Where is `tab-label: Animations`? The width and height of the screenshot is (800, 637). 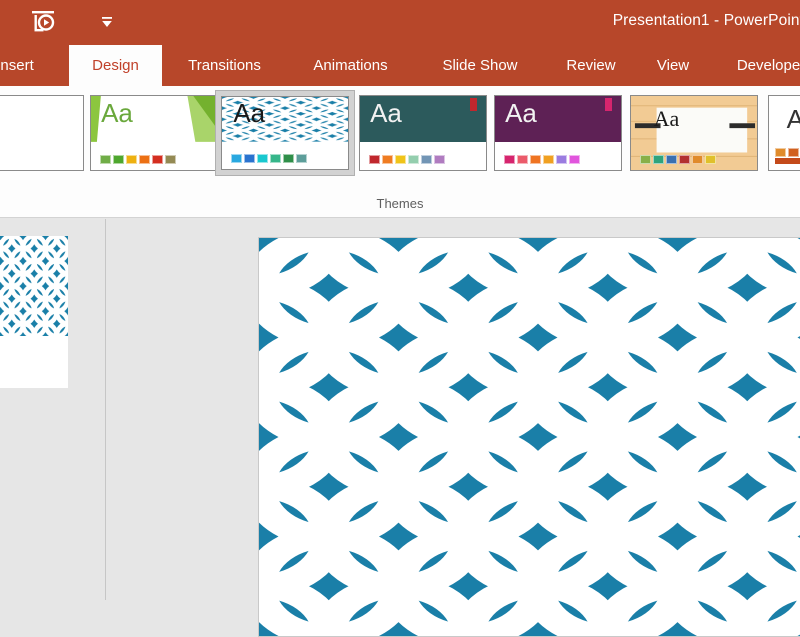 tab-label: Animations is located at coordinates (350, 65).